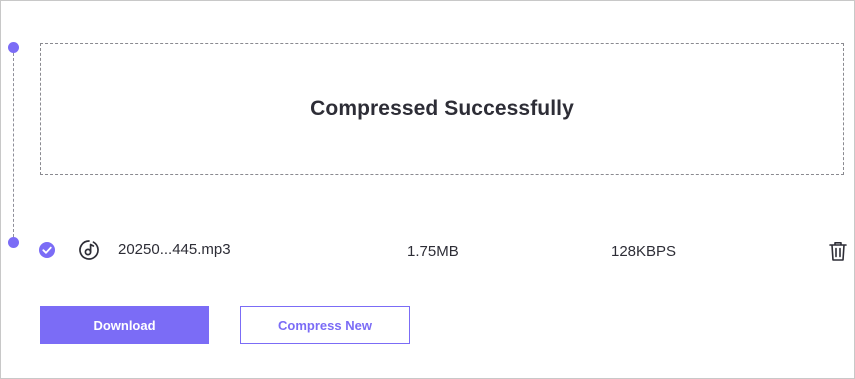  What do you see at coordinates (174, 249) in the screenshot?
I see `file-name: 20250...445.mp3` at bounding box center [174, 249].